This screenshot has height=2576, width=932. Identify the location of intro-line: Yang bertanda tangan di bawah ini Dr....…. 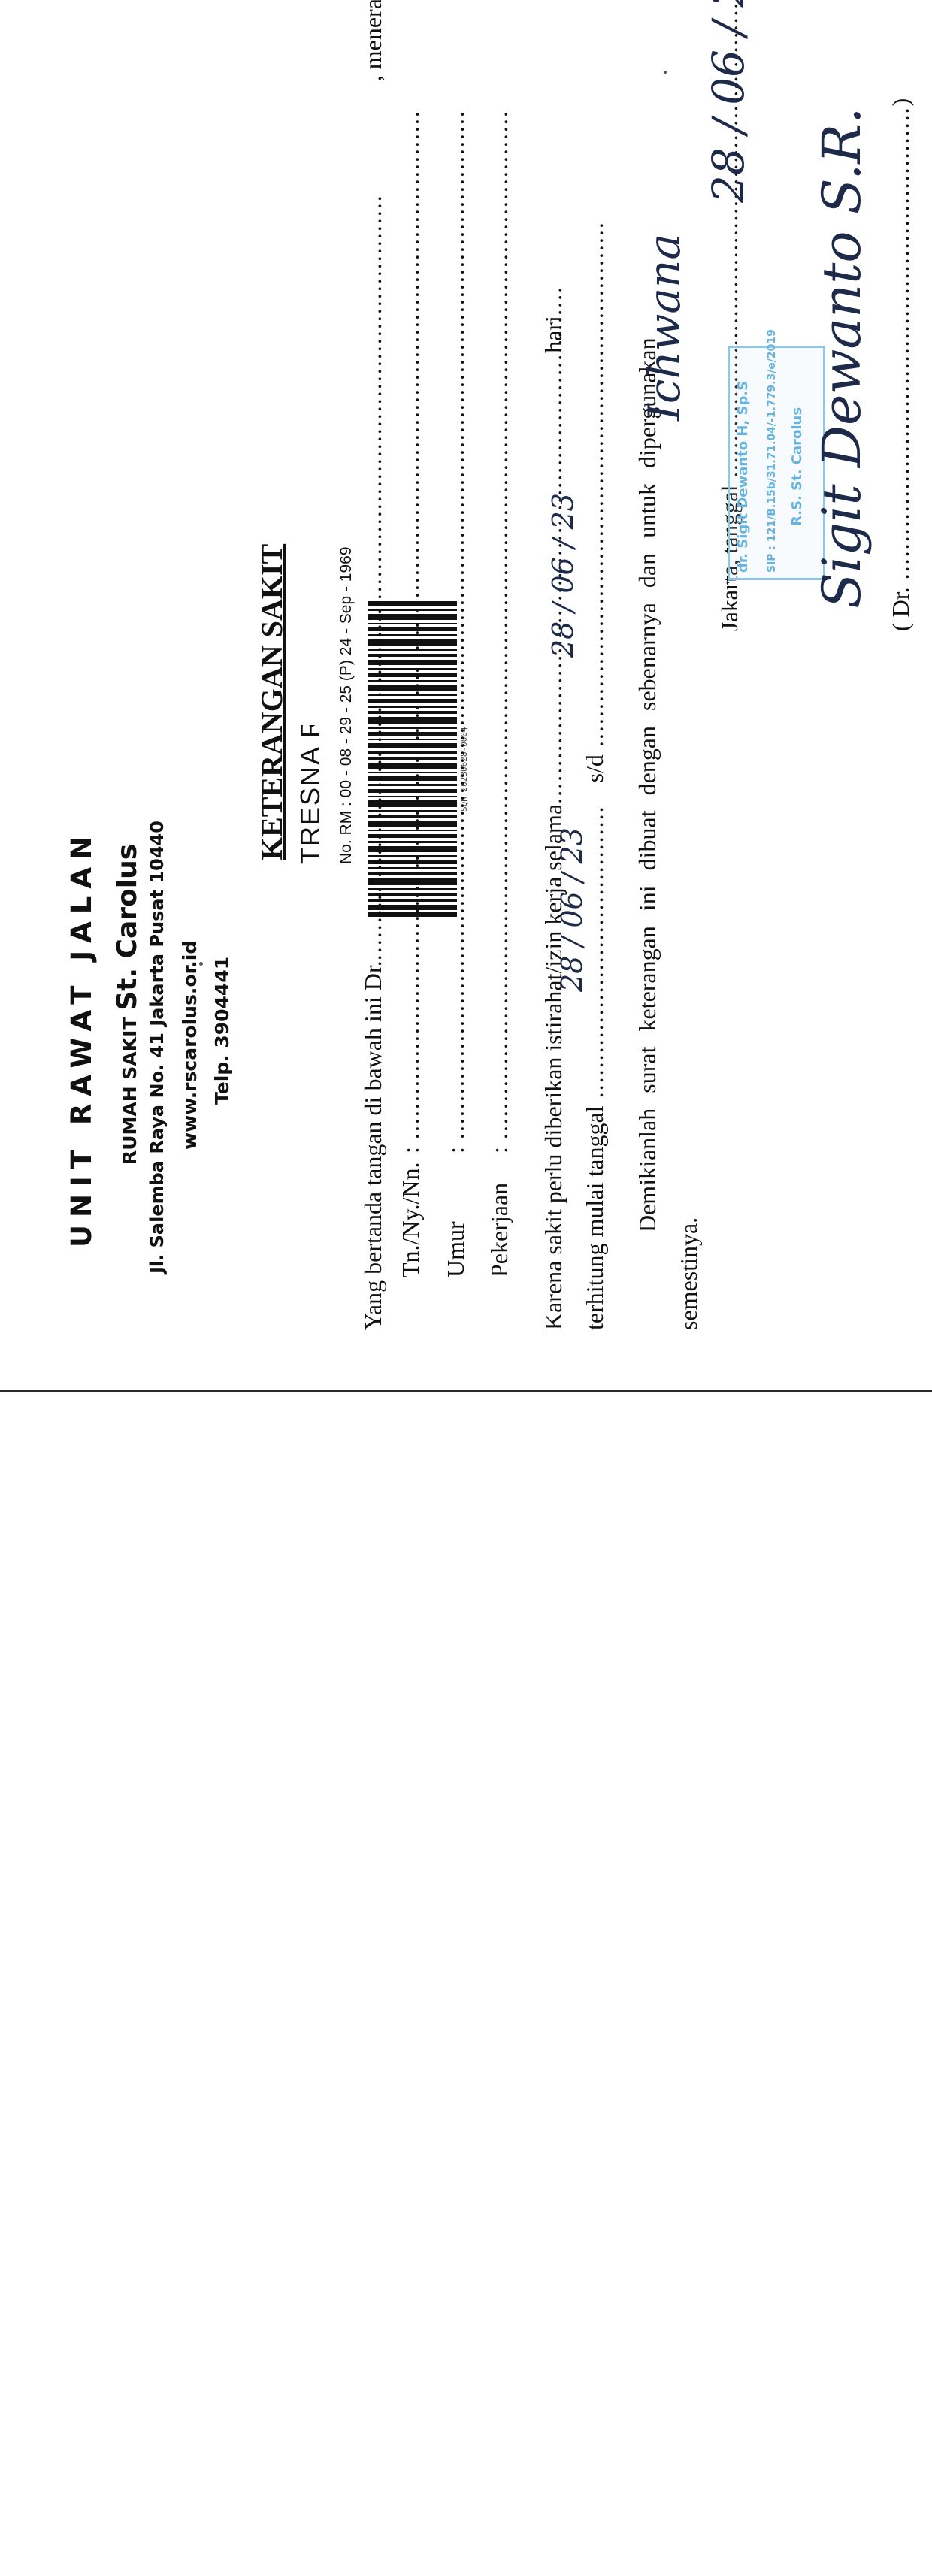
(372, 665).